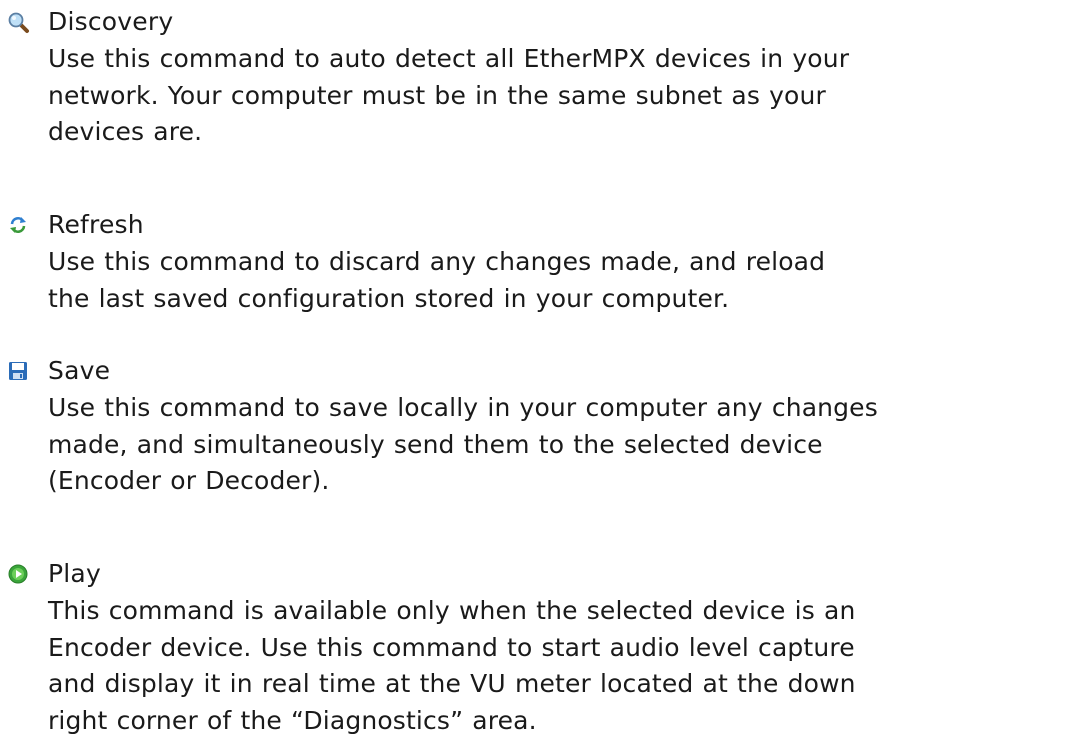 The width and height of the screenshot is (1073, 749). Describe the element at coordinates (125, 131) in the screenshot. I see `description-line: devices are.` at that location.